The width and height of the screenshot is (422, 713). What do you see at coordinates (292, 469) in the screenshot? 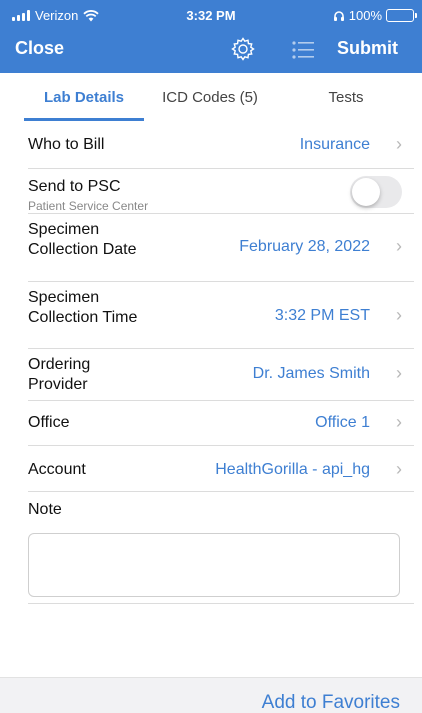
I see `account-value: HealthGorilla - api_hg` at bounding box center [292, 469].